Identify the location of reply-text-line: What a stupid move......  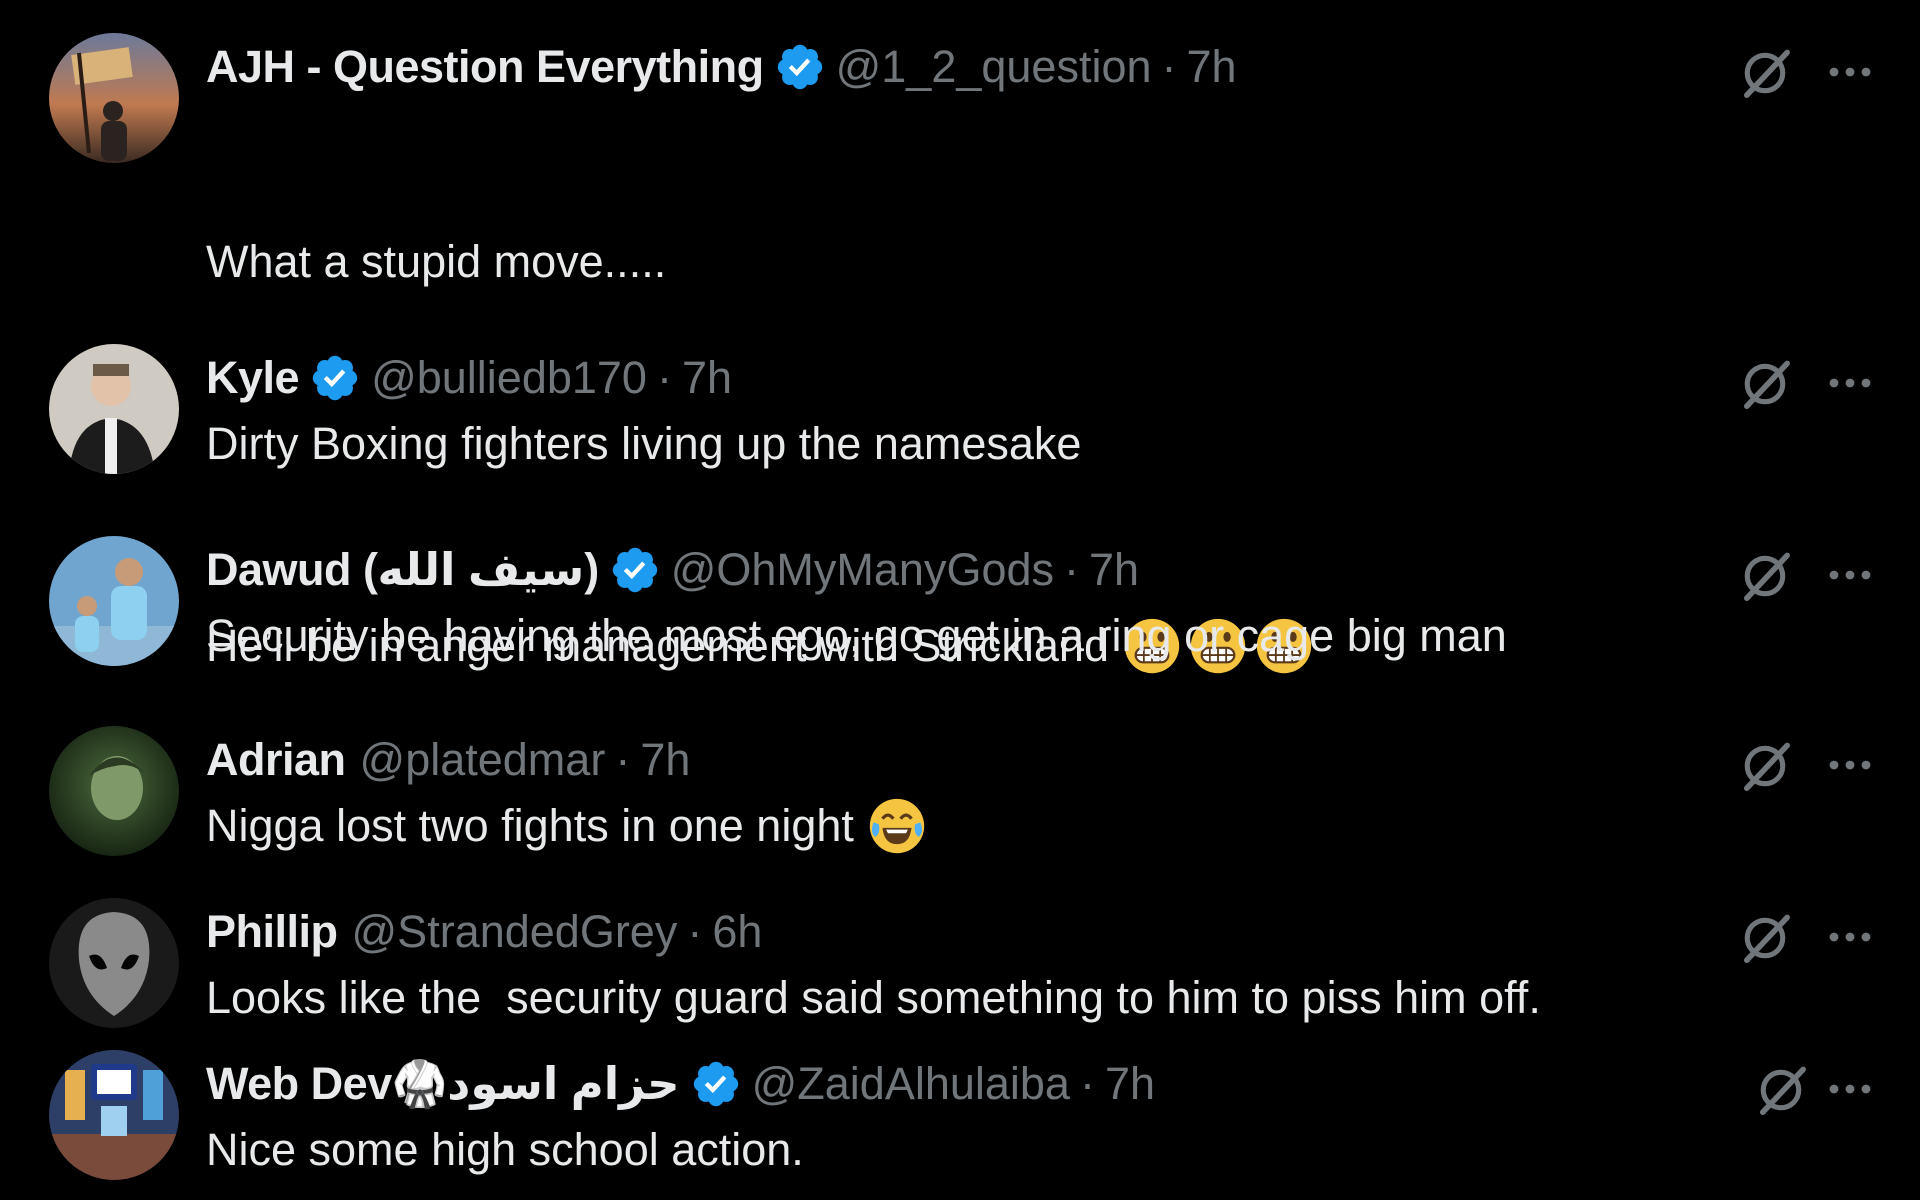
(436, 261).